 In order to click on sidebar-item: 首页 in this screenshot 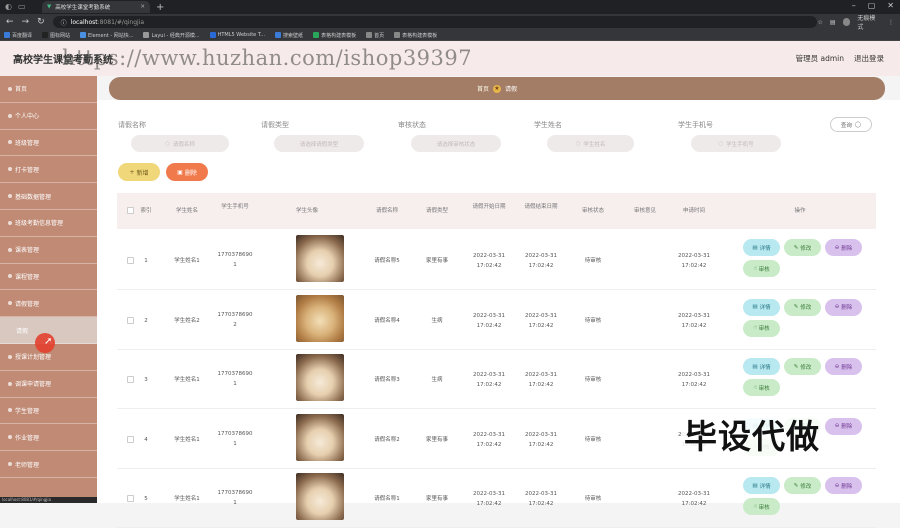, I will do `click(48, 89)`.